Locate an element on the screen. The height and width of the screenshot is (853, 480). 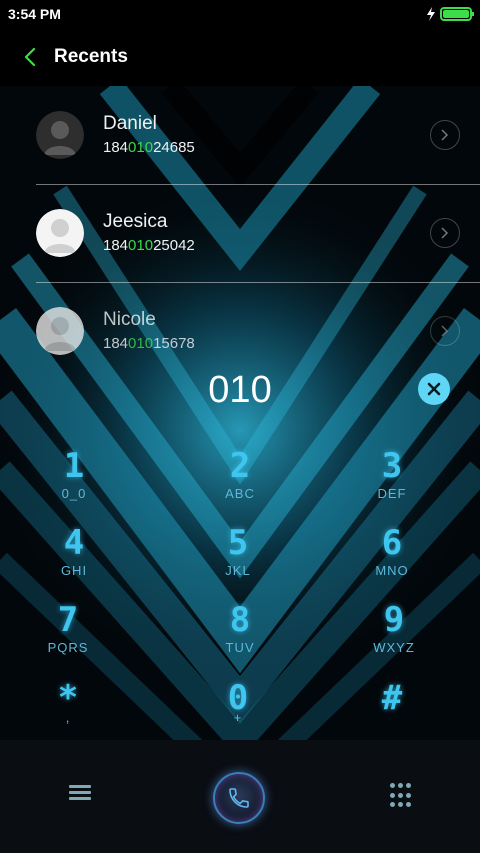
status-icons is located at coordinates (450, 14).